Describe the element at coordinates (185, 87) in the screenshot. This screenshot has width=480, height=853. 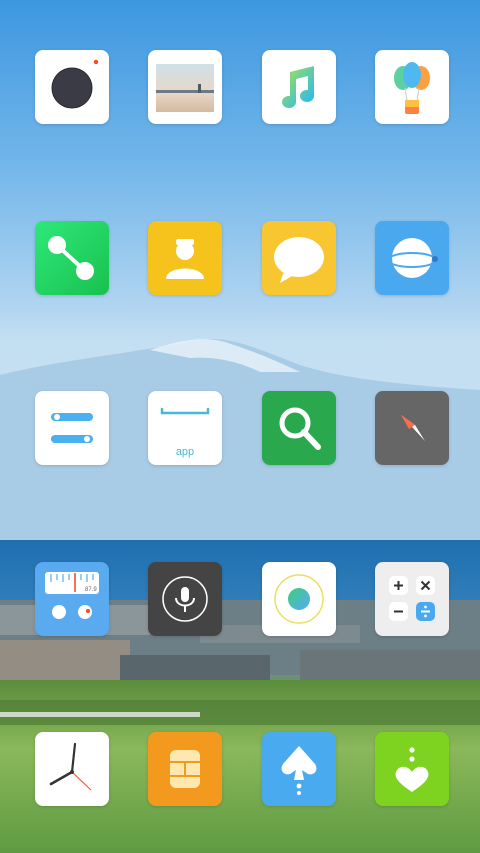
I see `gallery-app-icon` at that location.